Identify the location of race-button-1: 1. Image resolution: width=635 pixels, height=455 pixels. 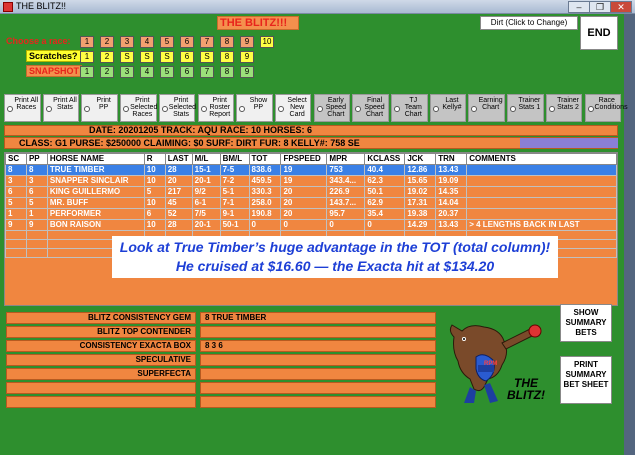
(87, 42).